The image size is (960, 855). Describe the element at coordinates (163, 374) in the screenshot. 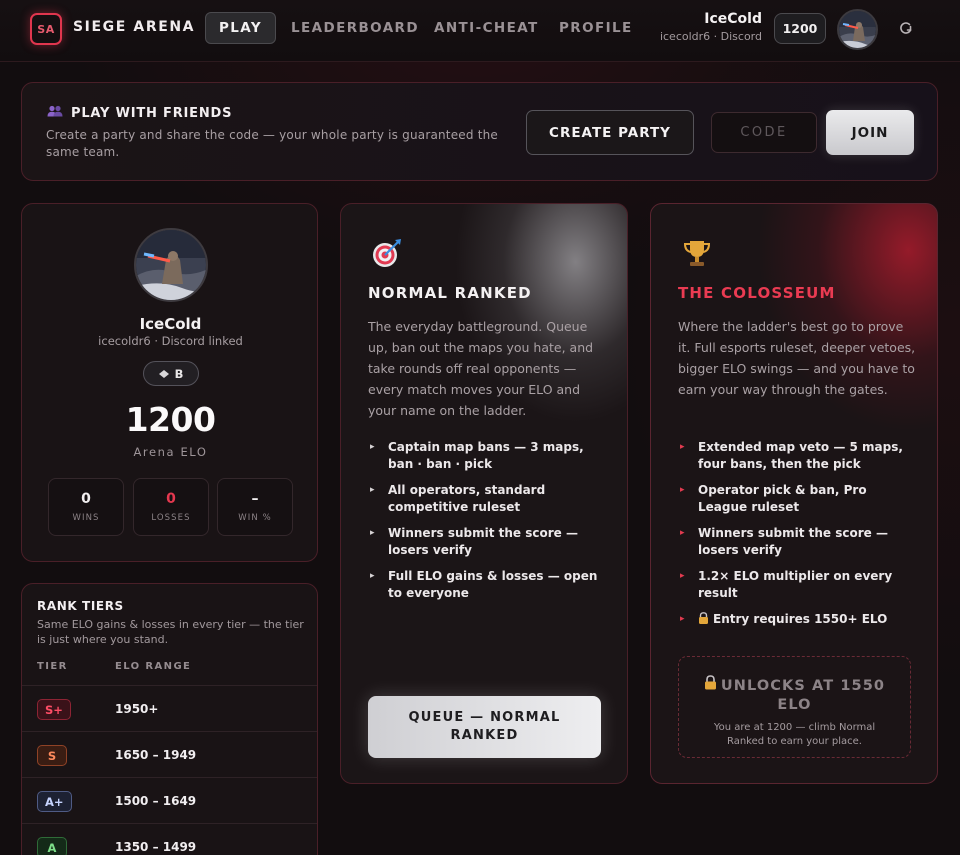

I see `diamond-icon` at that location.